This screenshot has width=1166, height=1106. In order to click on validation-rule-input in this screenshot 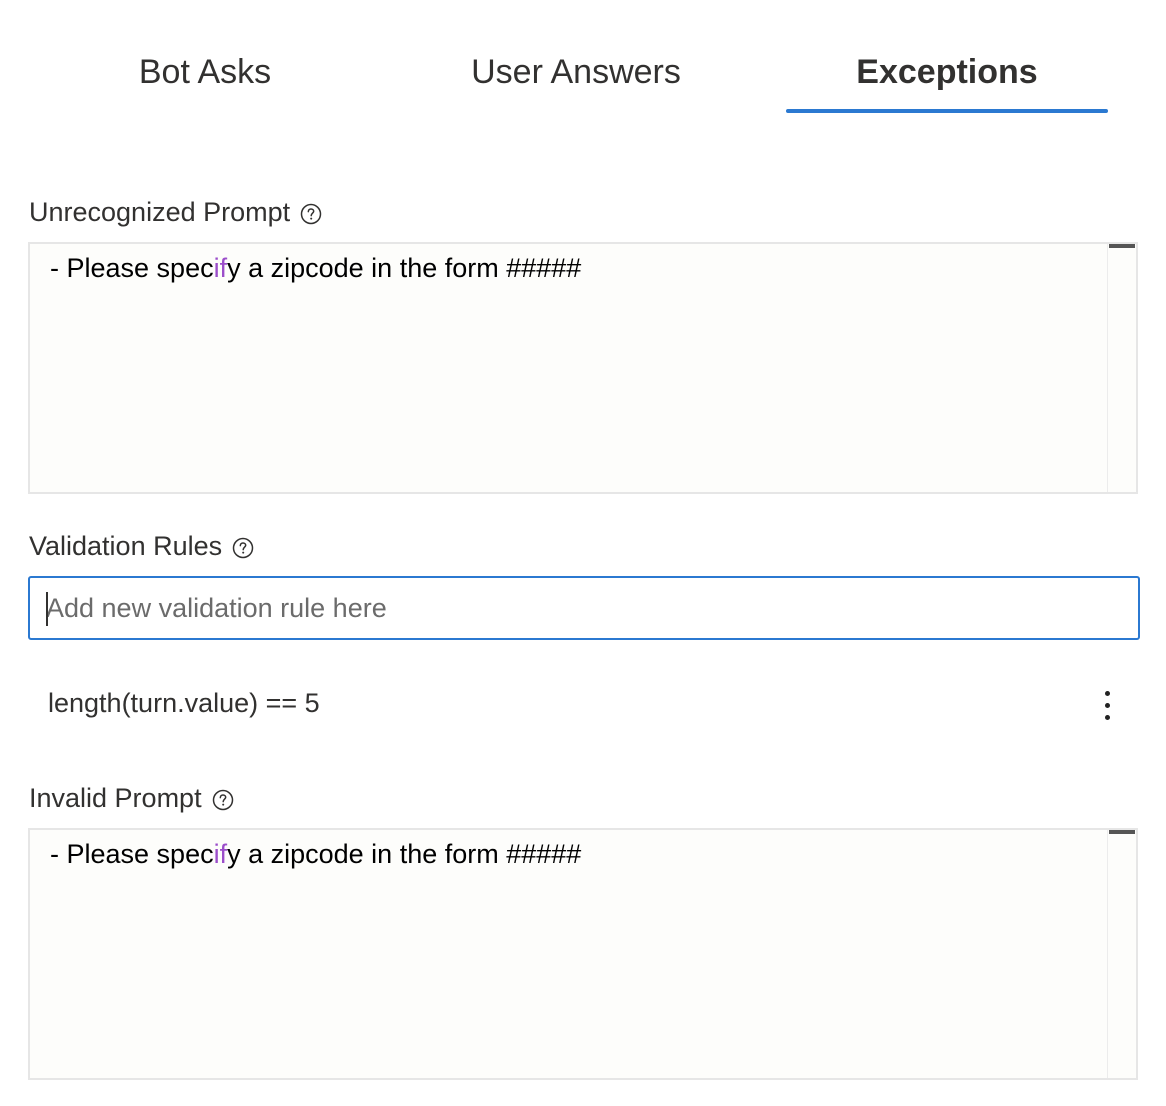, I will do `click(581, 608)`.